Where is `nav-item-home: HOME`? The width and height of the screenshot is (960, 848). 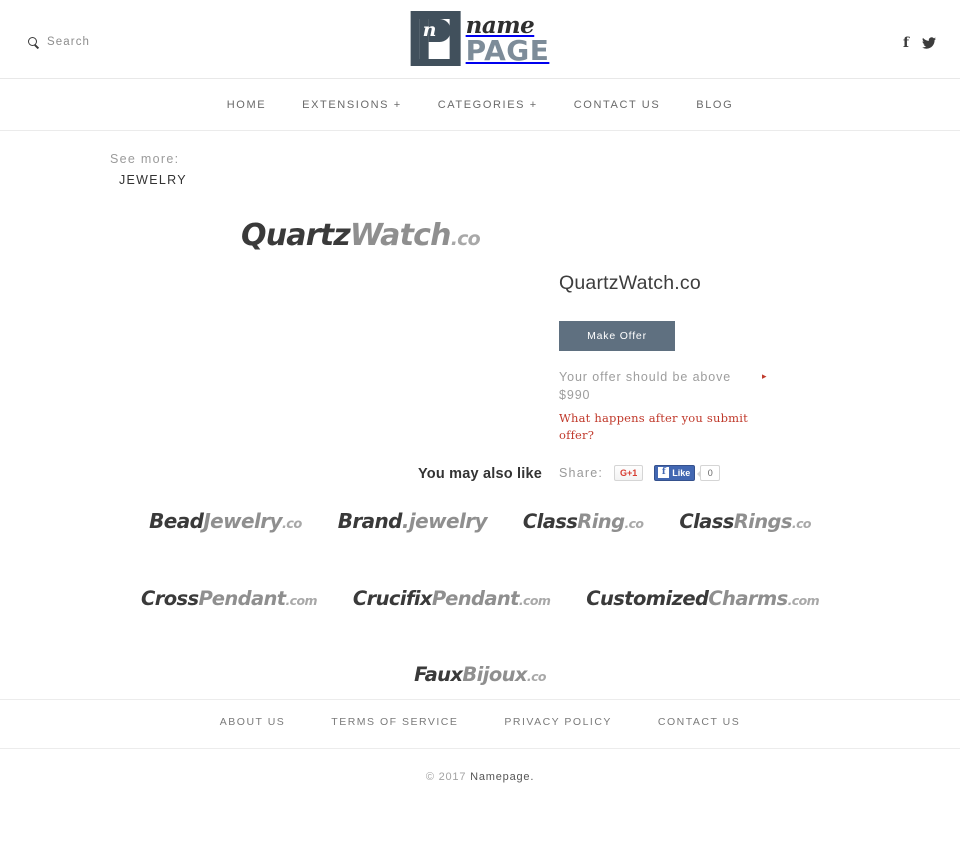 nav-item-home: HOME is located at coordinates (246, 105).